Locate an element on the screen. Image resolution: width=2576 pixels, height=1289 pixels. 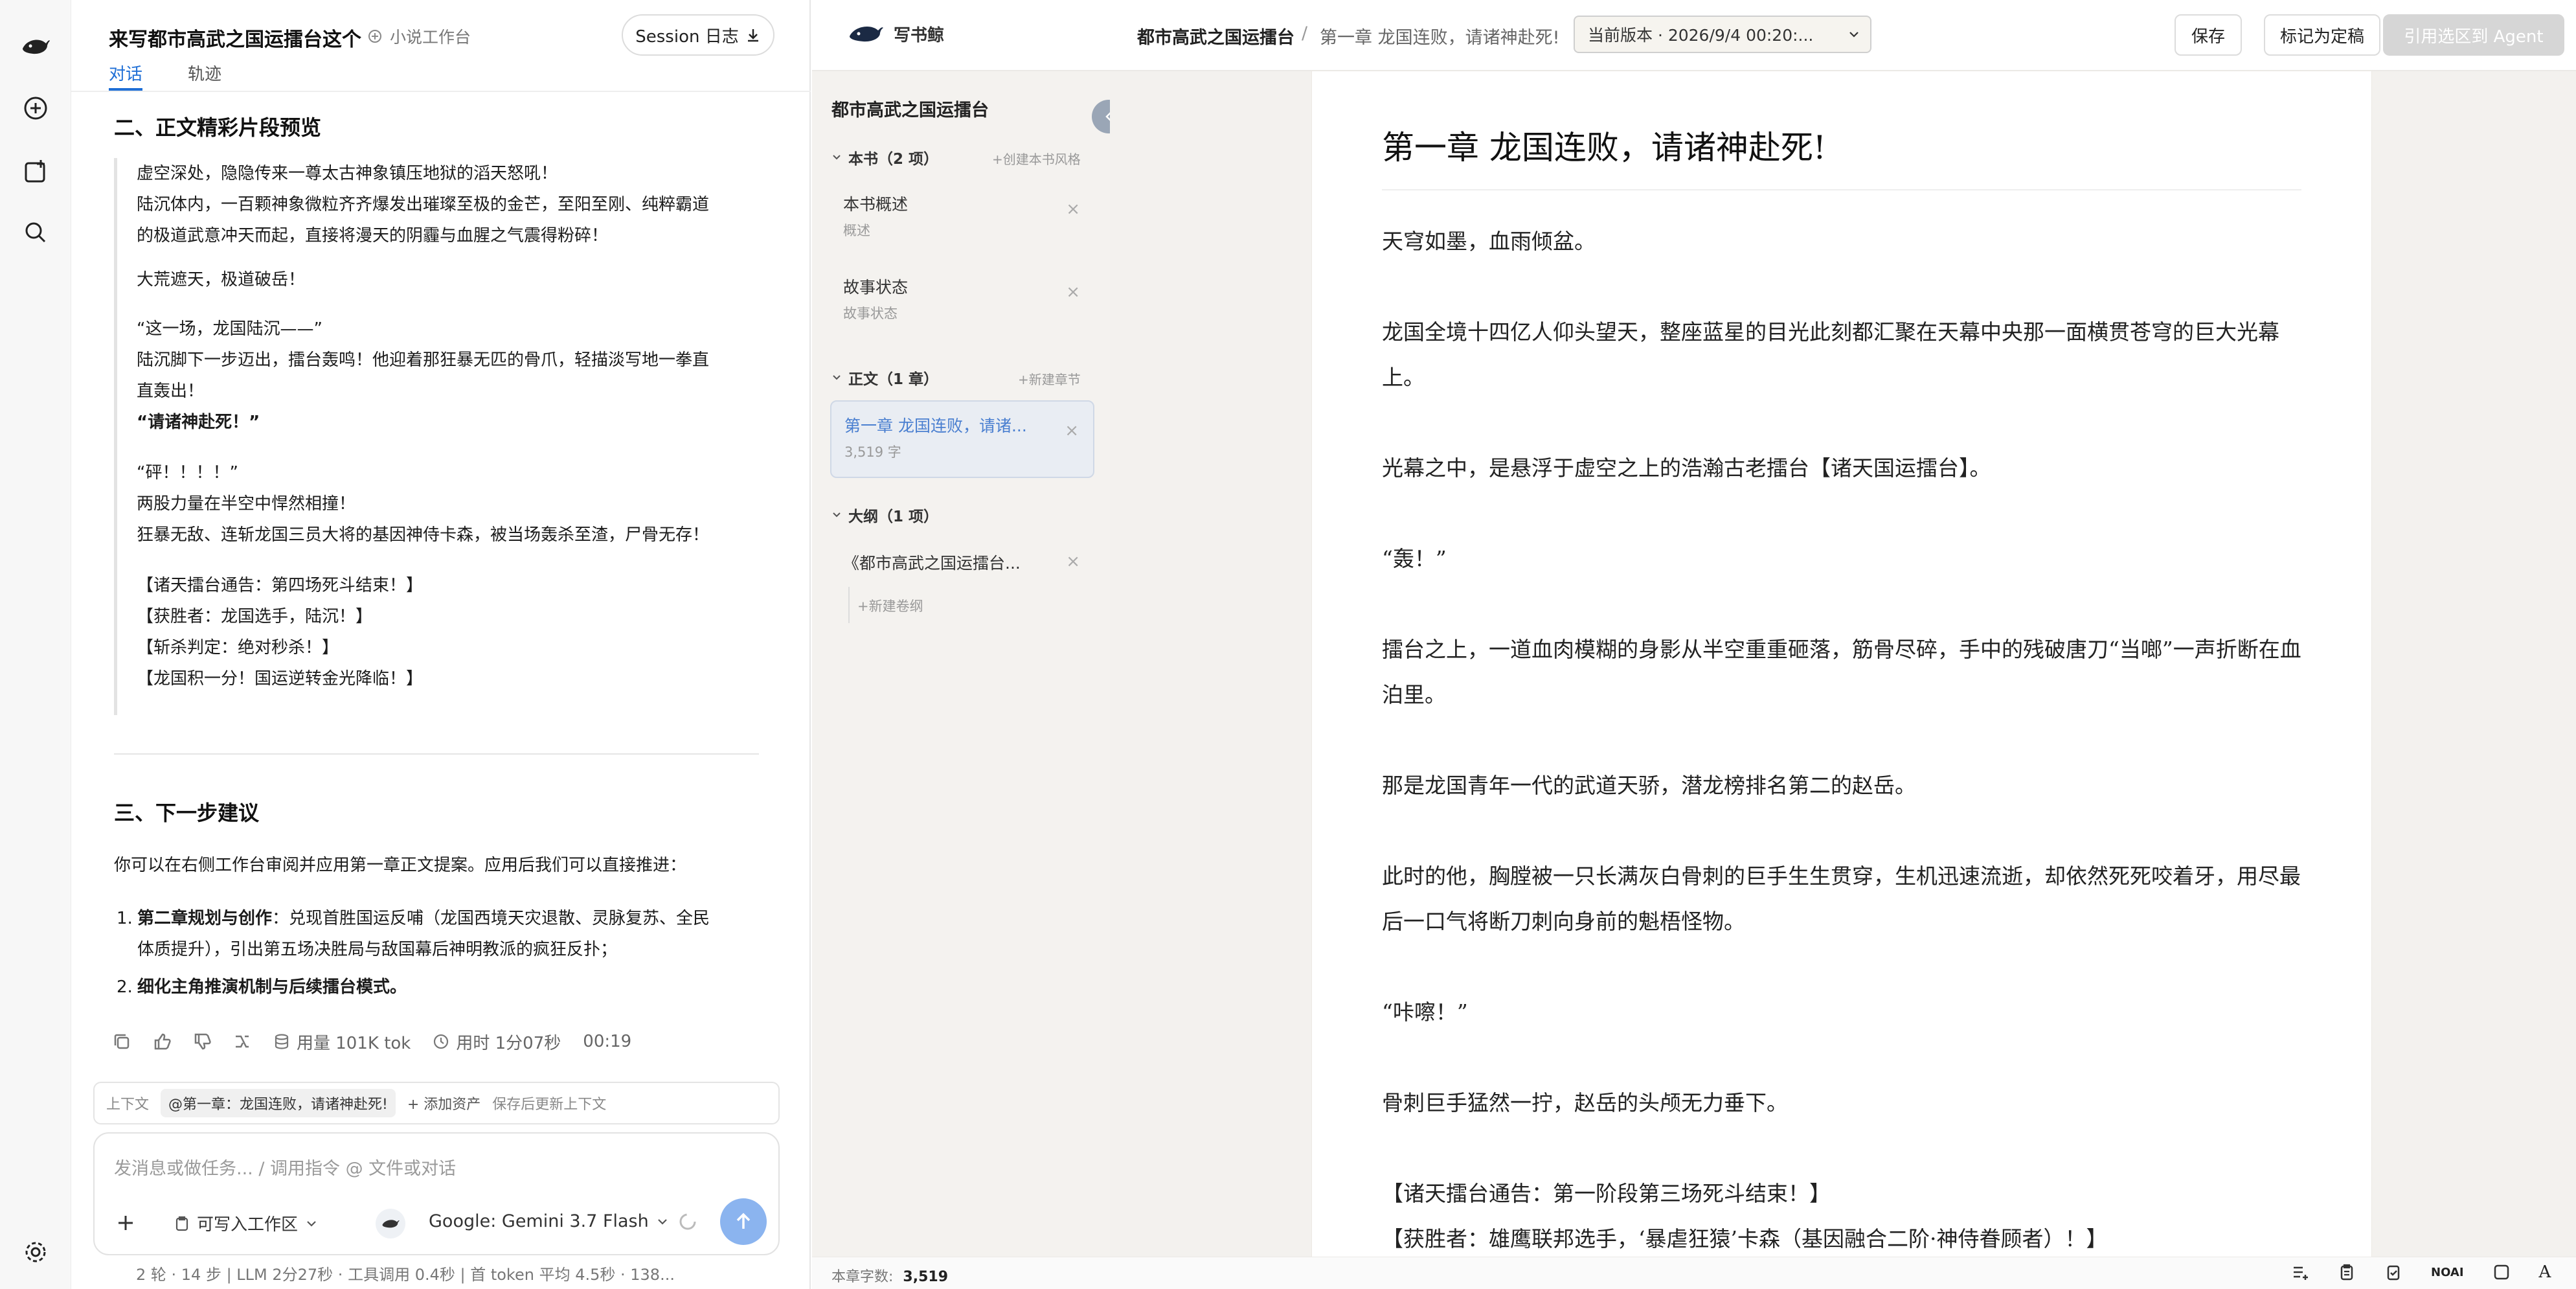
quote-line: 【诸天擂台通告：第四场死斗结束！】 is located at coordinates (280, 585).